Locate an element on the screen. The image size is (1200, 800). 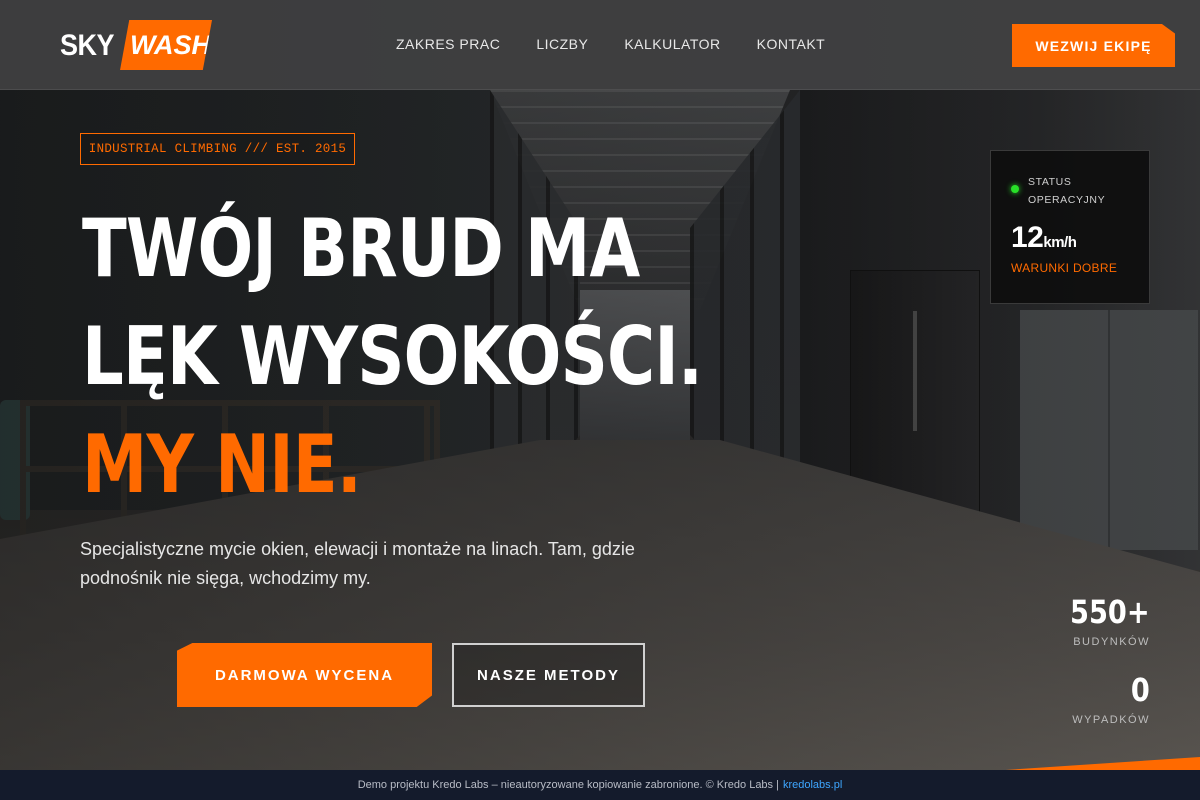
stat-buildings-label: BUDYNKÓW is located at coordinates (1111, 642).